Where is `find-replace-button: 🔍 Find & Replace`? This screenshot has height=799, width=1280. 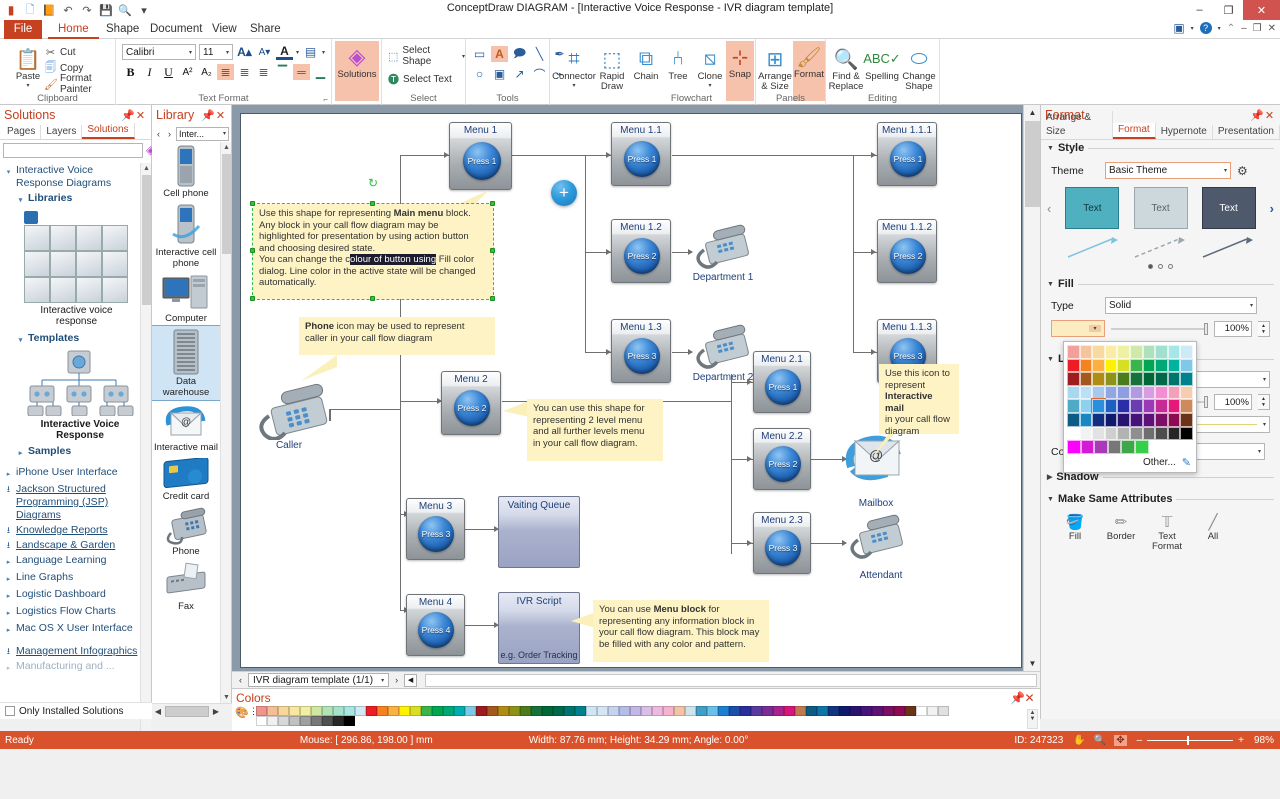
find-replace-button: 🔍 Find & Replace is located at coordinates (846, 67).